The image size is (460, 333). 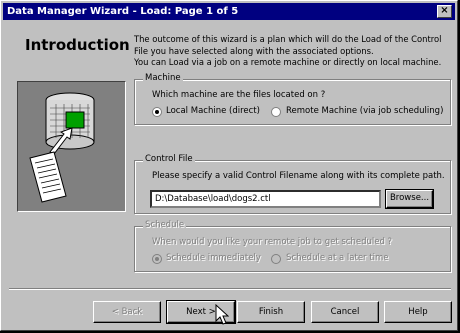 What do you see at coordinates (239, 95) in the screenshot?
I see `machine-question: Which machine are the files located on ?` at bounding box center [239, 95].